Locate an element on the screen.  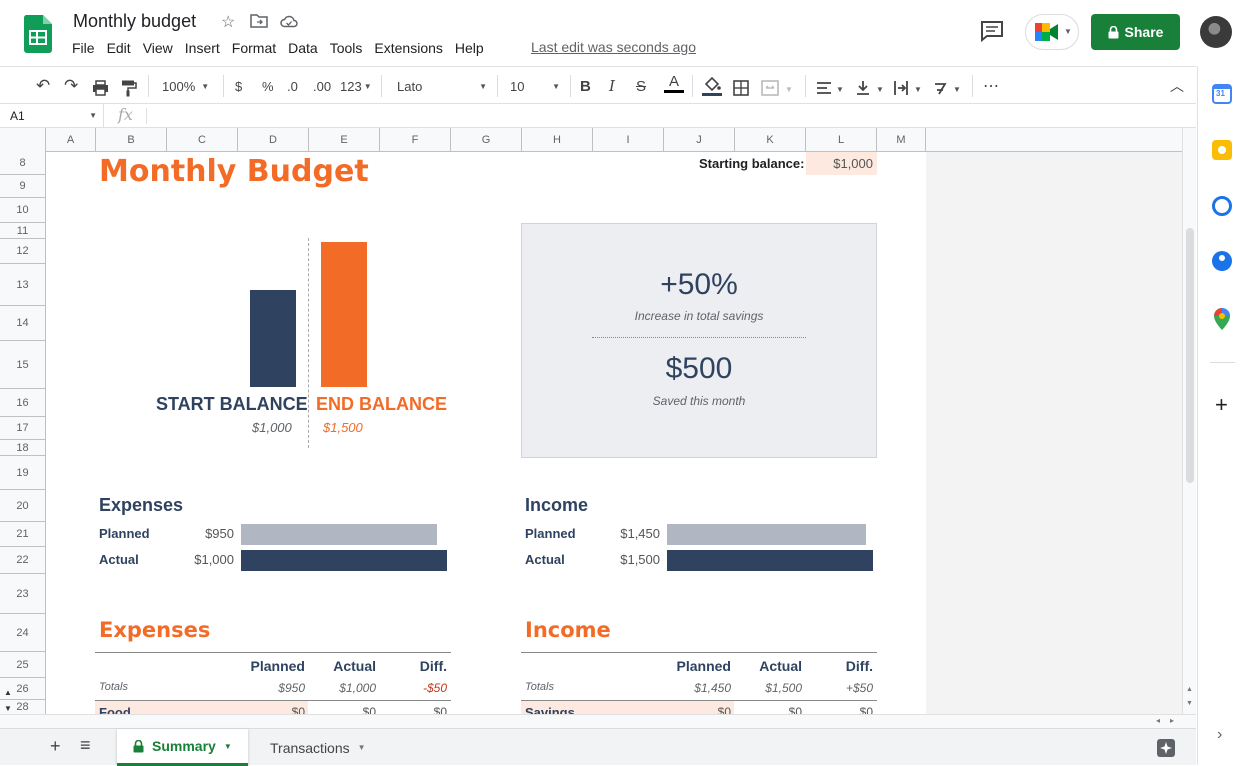
row-header: 18 is located at coordinates (23, 448).